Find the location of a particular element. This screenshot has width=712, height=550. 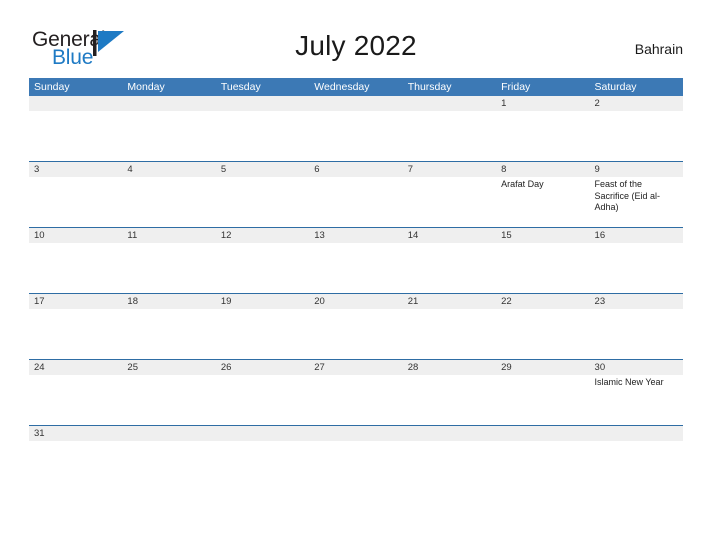

weekday-header-tuesday: Tuesday is located at coordinates (240, 87).